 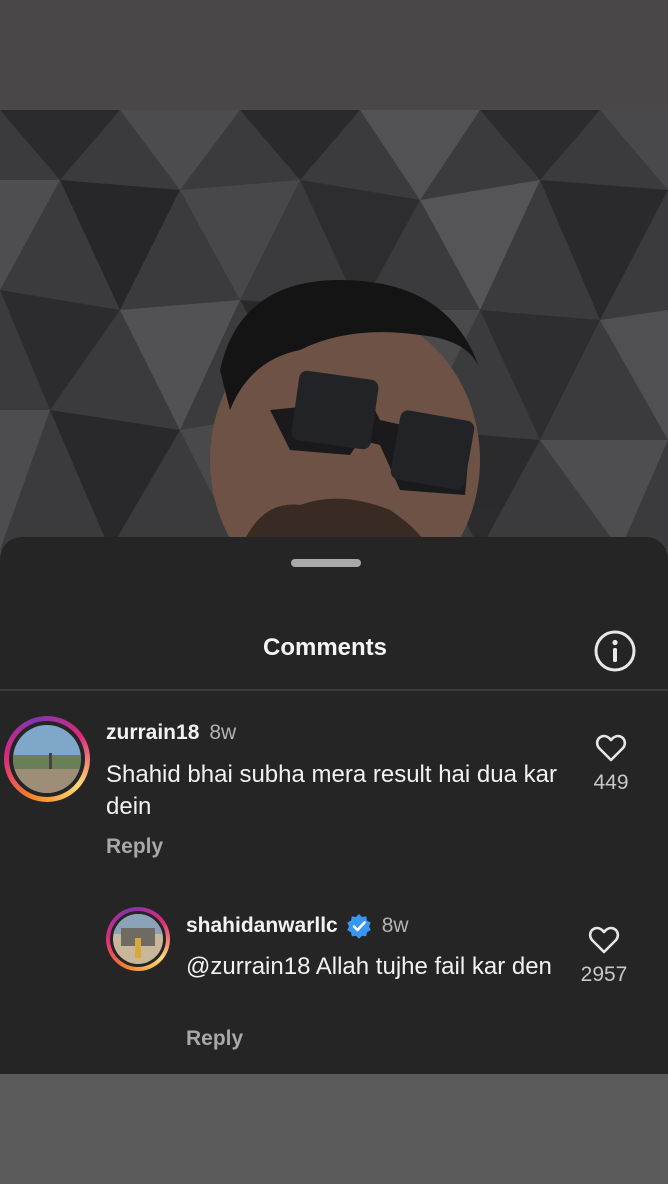 I want to click on avatar, so click(x=138, y=939).